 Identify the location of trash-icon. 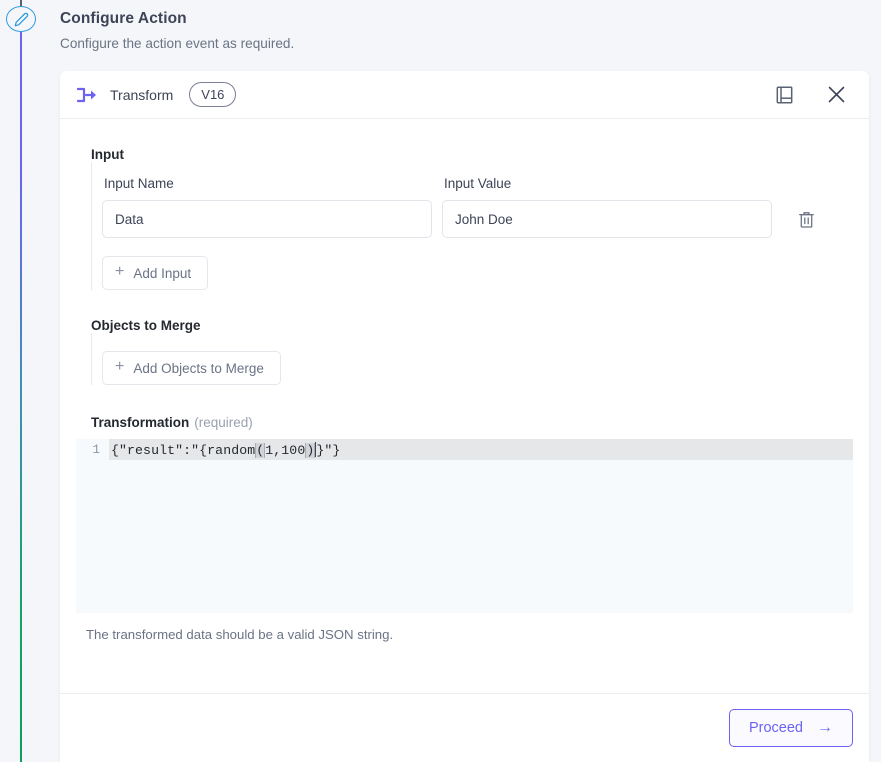
(806, 219).